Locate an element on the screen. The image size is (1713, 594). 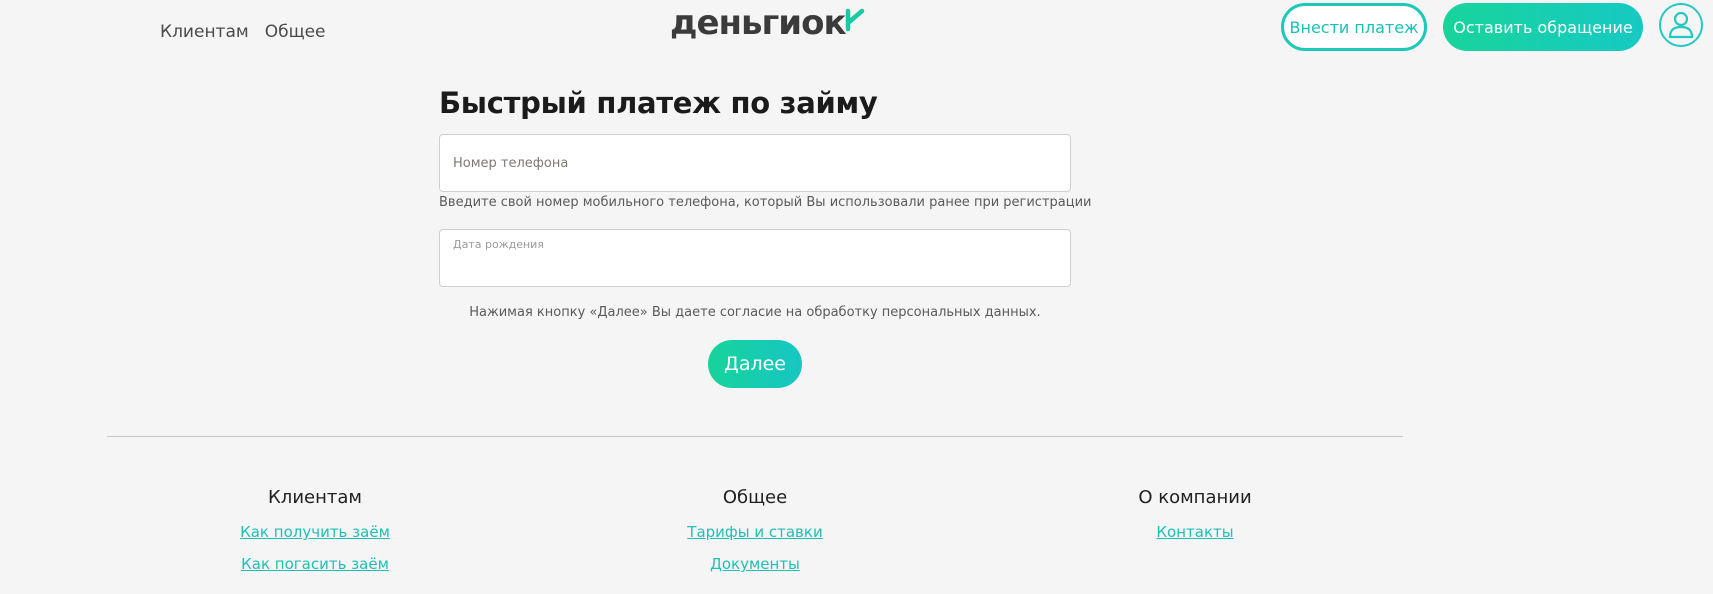
footer-link-get-loan: Как получить заём is located at coordinates (315, 537).